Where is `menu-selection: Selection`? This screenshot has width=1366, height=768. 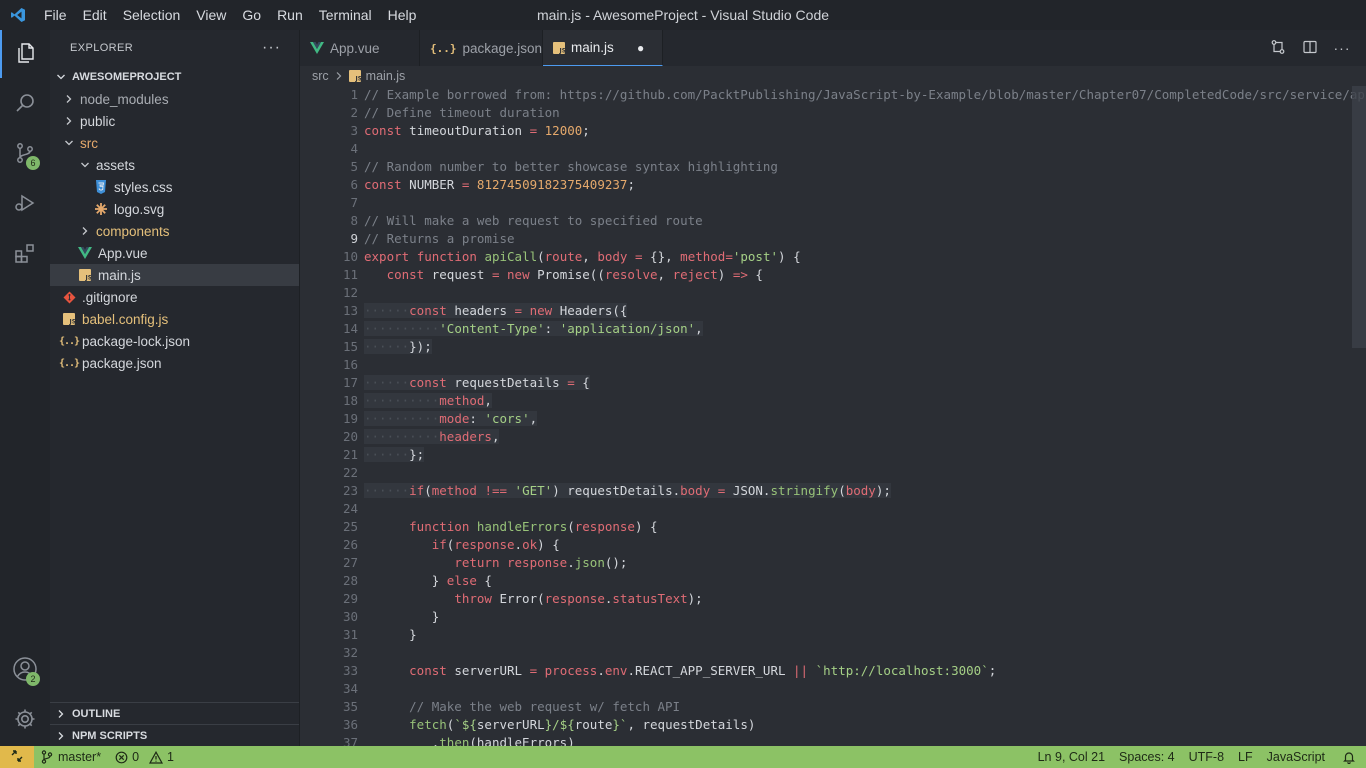
menu-selection: Selection is located at coordinates (152, 15).